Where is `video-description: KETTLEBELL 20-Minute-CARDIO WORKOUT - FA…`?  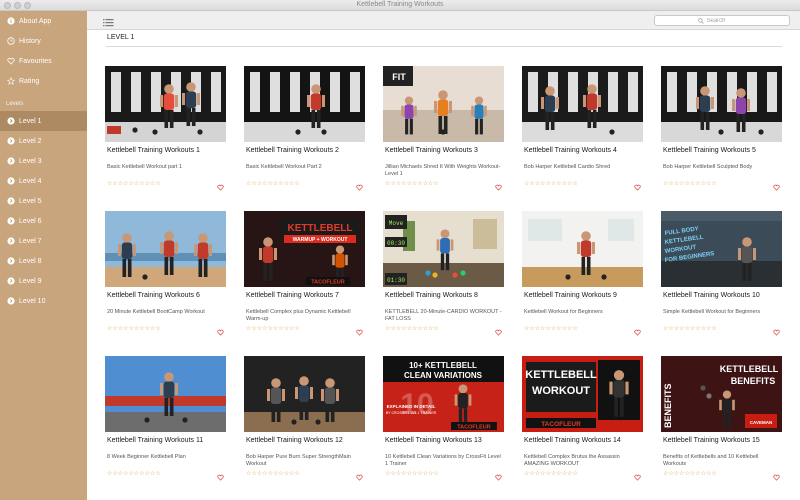 video-description: KETTLEBELL 20-Minute-CARDIO WORKOUT - FA… is located at coordinates (443, 315).